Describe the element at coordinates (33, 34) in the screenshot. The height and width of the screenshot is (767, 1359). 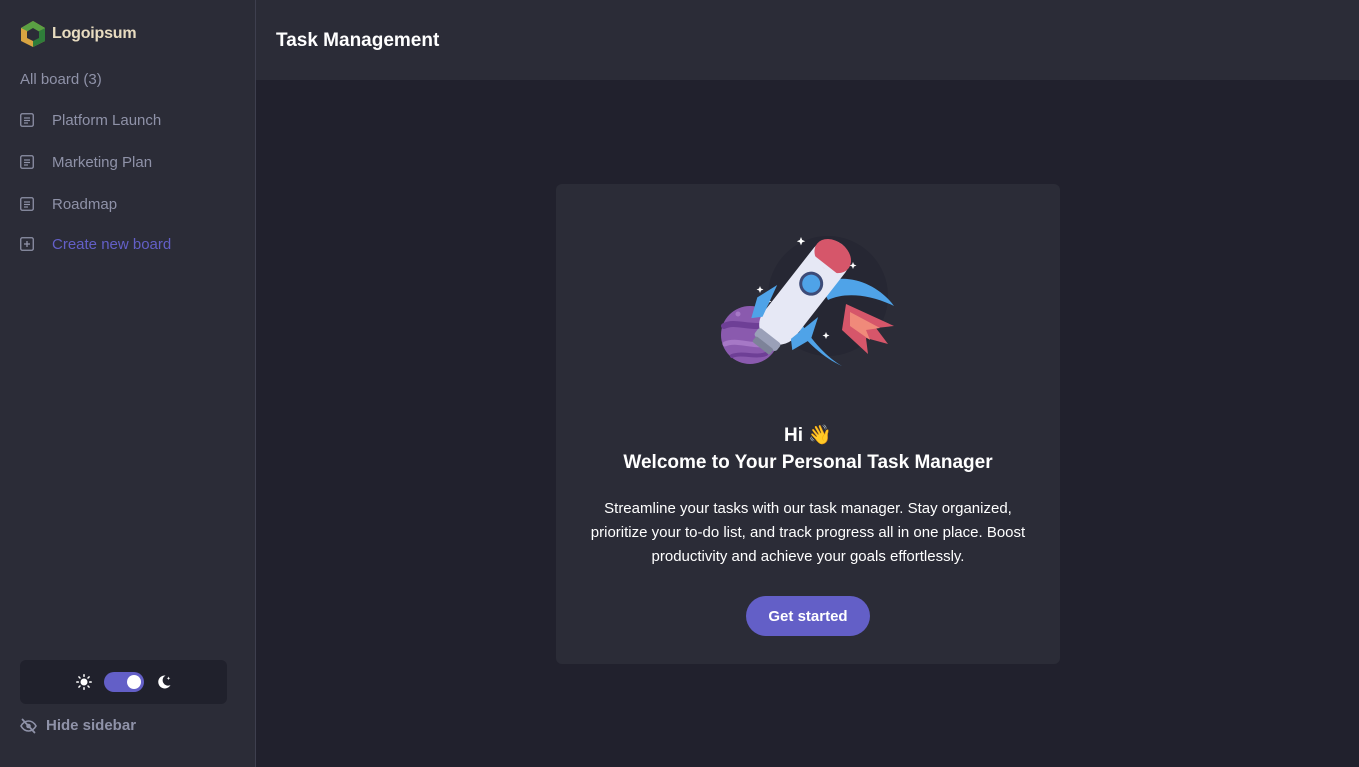
I see `logo-icon` at that location.